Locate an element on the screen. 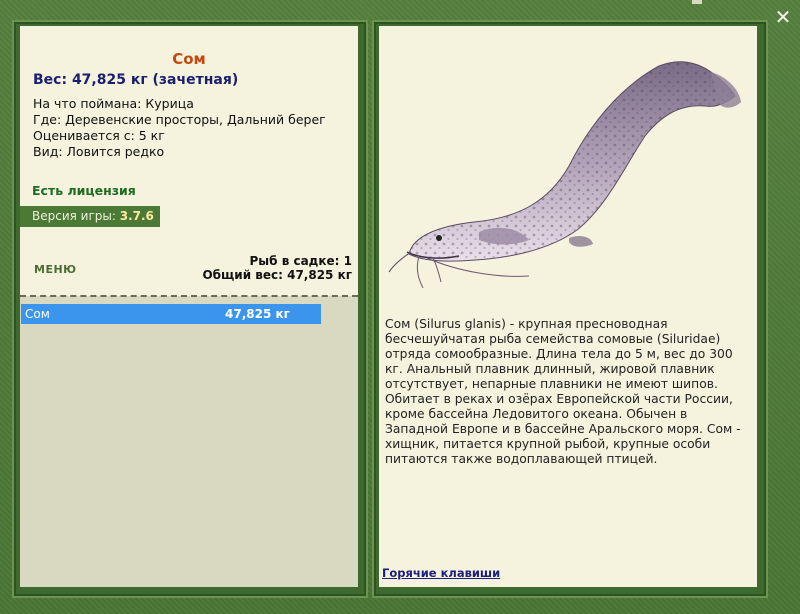 The image size is (800, 614). version-number: 3.7.6 is located at coordinates (136, 216).